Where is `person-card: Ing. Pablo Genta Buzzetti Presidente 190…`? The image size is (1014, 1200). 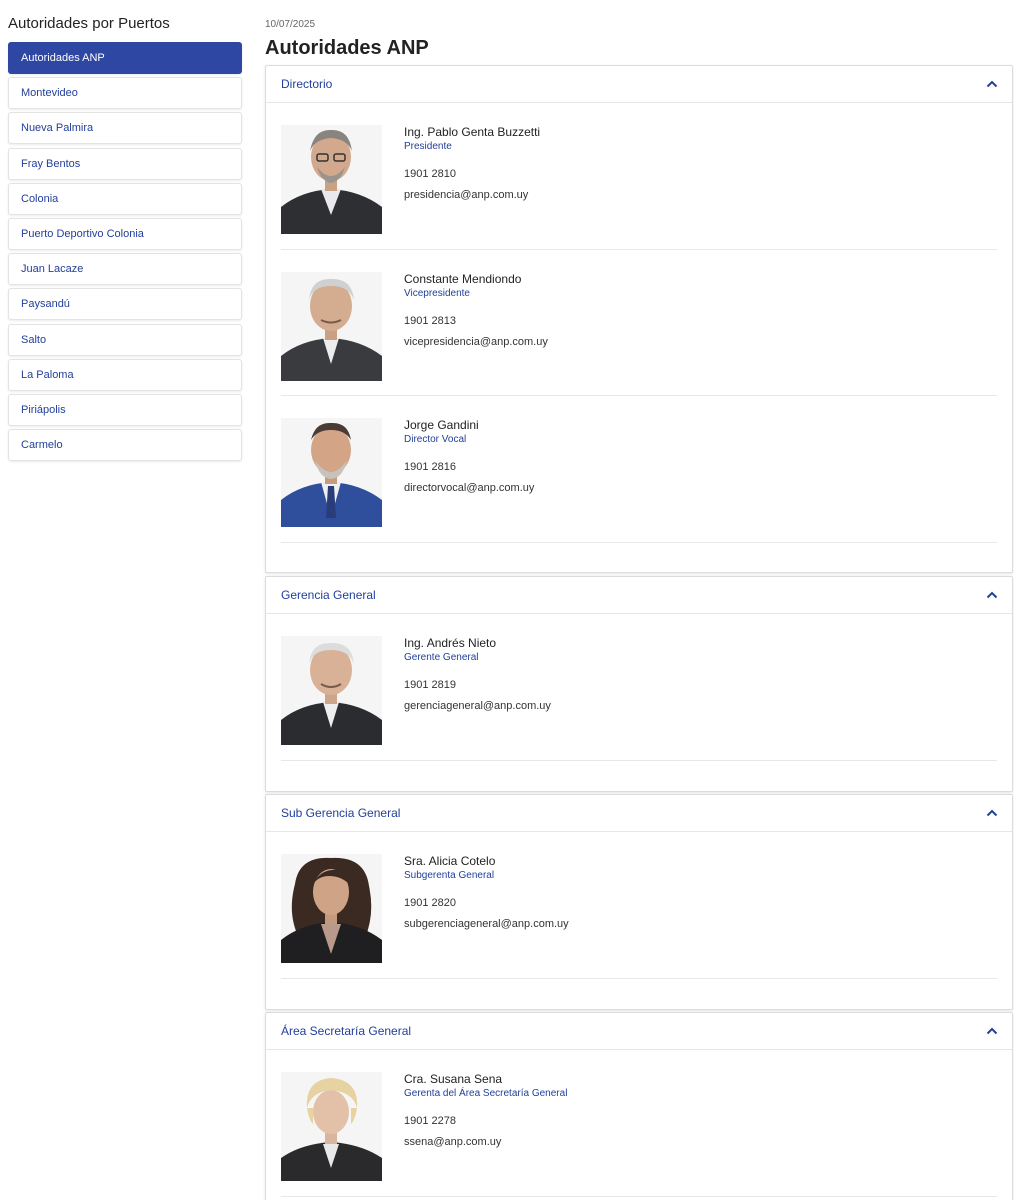 person-card: Ing. Pablo Genta Buzzetti Presidente 190… is located at coordinates (639, 176).